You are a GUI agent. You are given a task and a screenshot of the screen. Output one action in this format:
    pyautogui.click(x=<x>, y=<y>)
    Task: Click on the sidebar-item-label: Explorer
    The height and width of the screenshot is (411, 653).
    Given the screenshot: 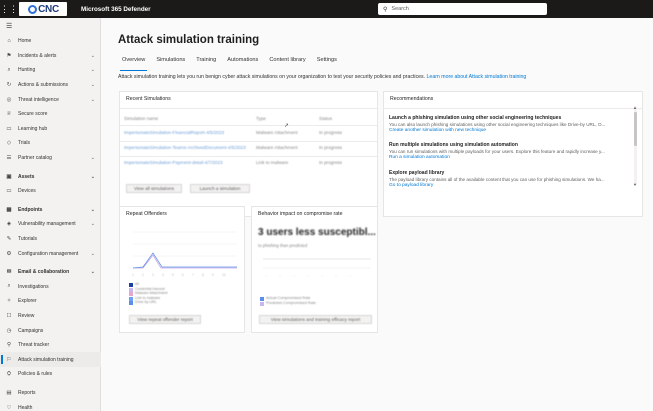 What is the action you would take?
    pyautogui.click(x=27, y=301)
    